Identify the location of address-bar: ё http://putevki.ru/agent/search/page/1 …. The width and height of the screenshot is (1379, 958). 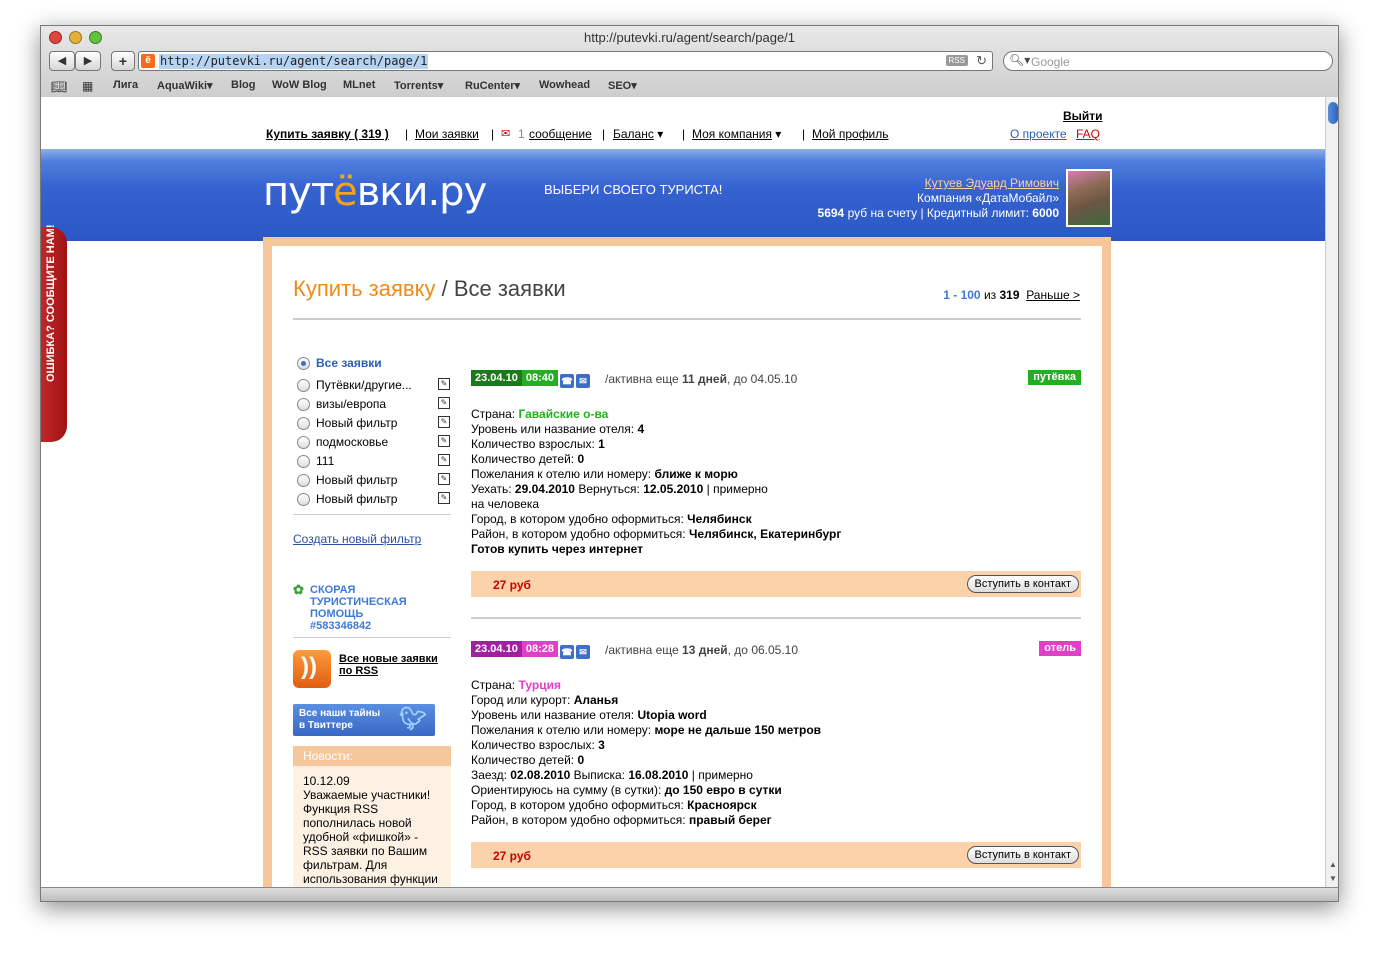
(565, 61).